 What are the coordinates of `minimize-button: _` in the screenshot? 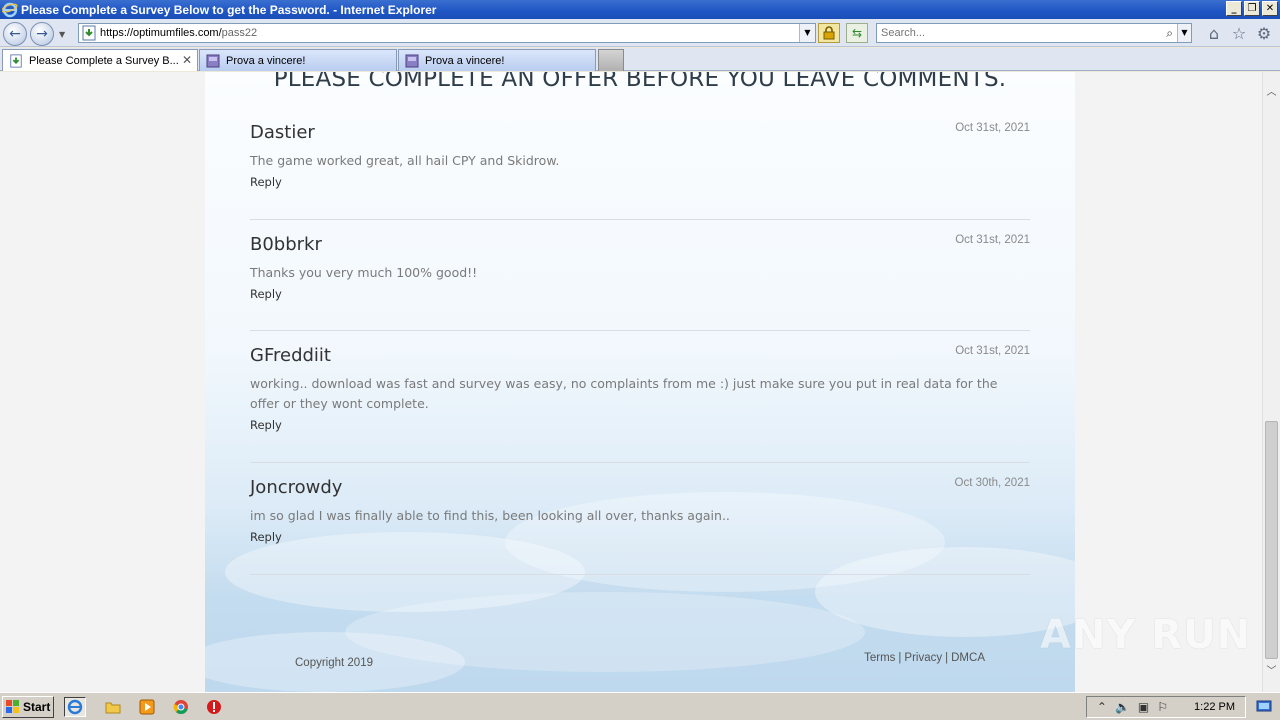 It's located at (1234, 8).